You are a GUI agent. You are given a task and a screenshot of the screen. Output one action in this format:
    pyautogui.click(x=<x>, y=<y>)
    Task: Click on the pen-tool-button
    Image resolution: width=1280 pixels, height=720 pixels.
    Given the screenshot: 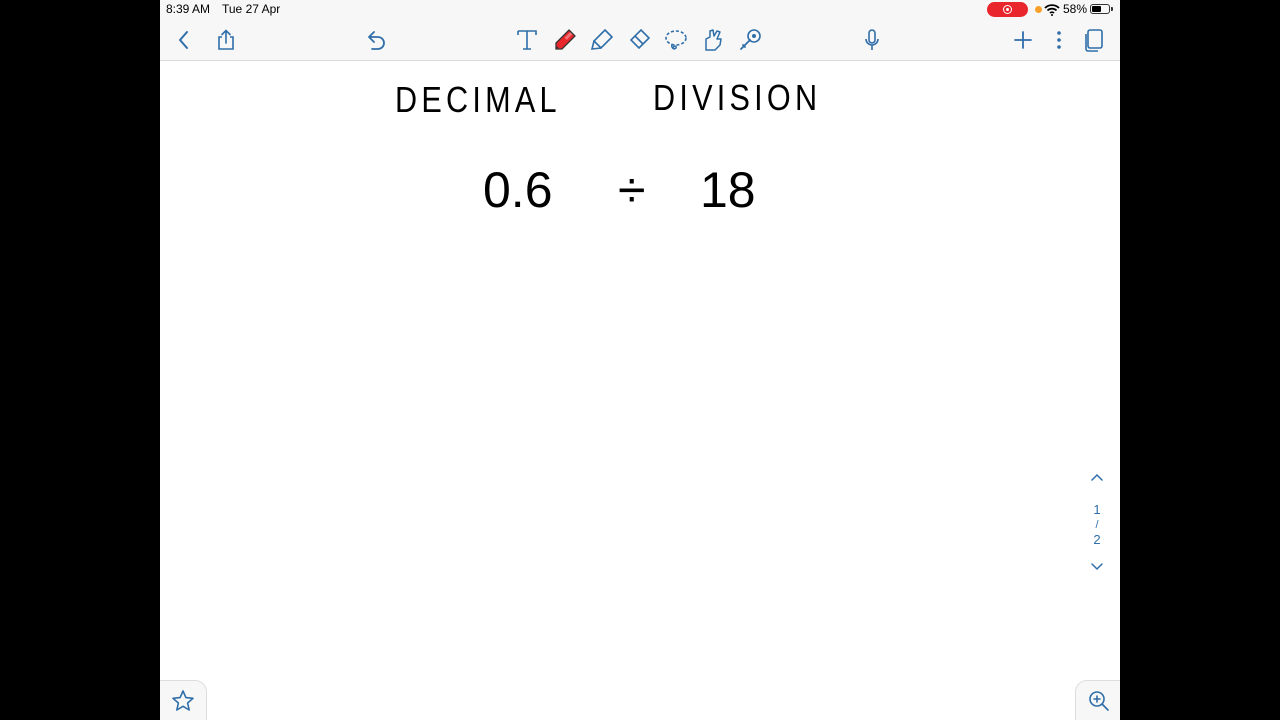 What is the action you would take?
    pyautogui.click(x=565, y=40)
    